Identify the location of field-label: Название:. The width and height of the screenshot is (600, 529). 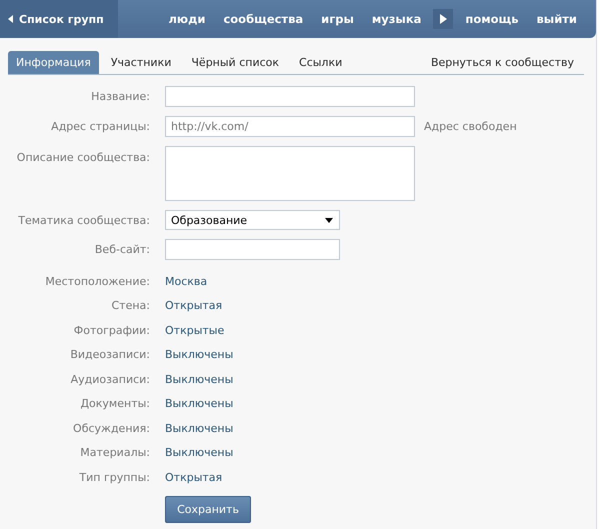
(120, 96).